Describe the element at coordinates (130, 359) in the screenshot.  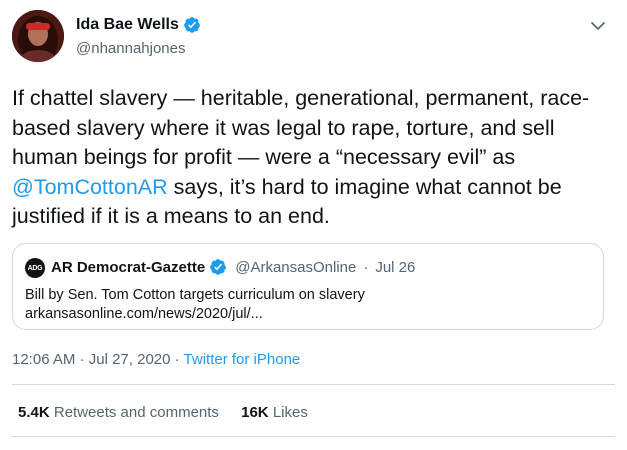
I see `tweet-date: Jul 27, 2020` at that location.